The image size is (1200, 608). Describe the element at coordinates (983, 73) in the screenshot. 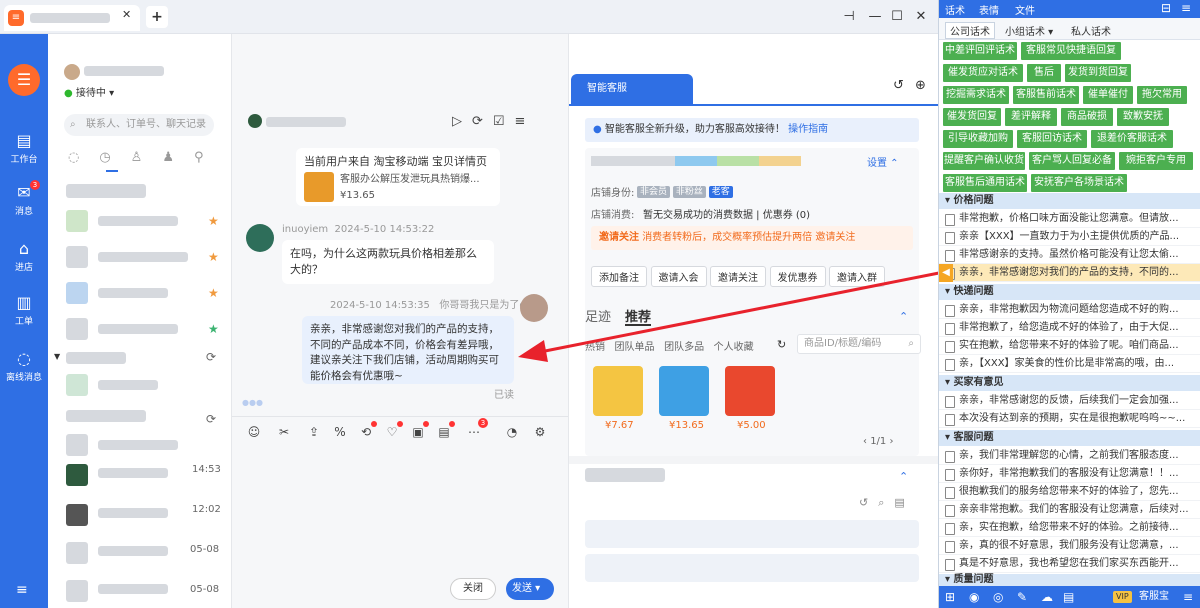

I see `script-group-button: 催发货应对话术` at that location.